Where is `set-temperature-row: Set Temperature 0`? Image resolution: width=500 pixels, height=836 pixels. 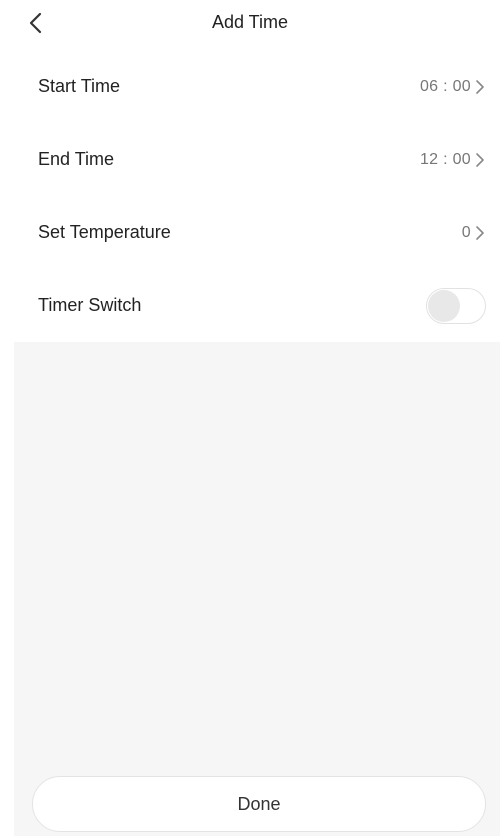
set-temperature-row: Set Temperature 0 is located at coordinates (250, 232).